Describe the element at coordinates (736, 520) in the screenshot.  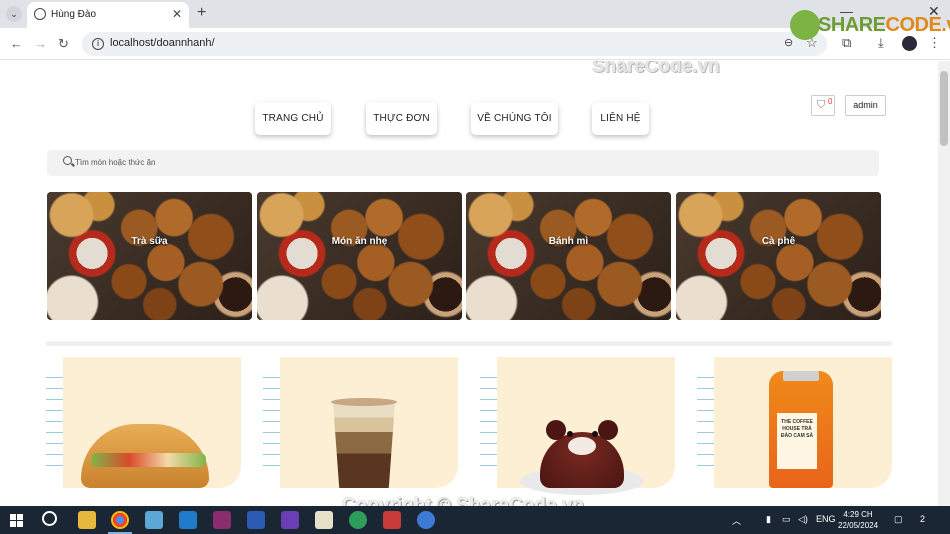
I see `tray-chevron-icon: ︿` at that location.